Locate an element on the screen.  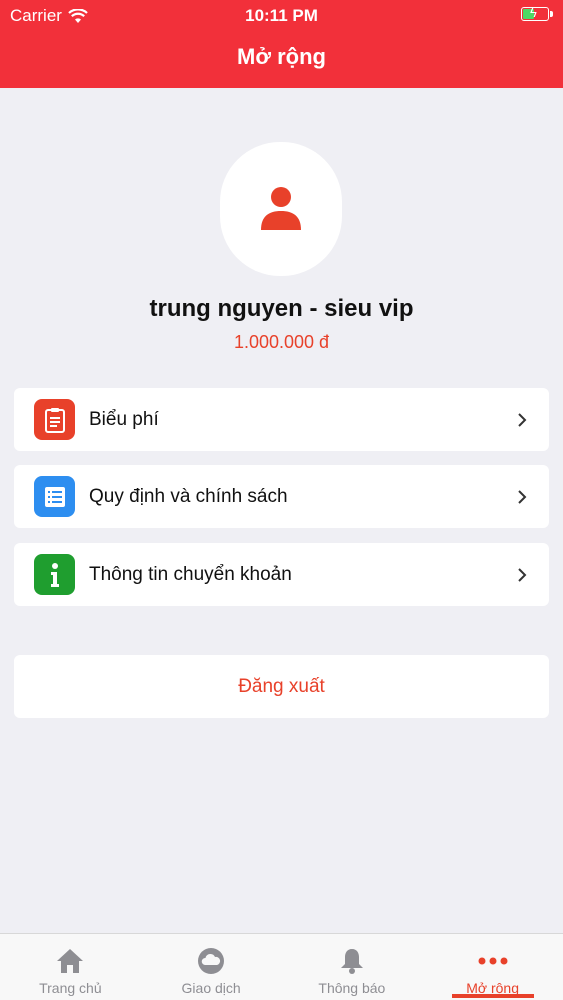
tab-transactions: Giao dịch is located at coordinates (211, 967).